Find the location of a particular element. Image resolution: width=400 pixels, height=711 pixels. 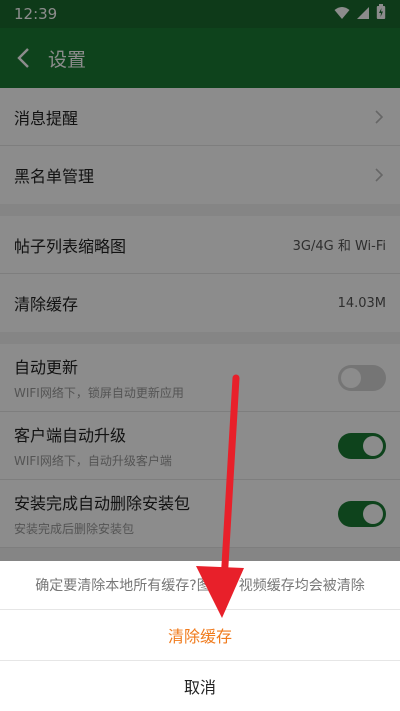

cancel-button: 取消 is located at coordinates (200, 686).